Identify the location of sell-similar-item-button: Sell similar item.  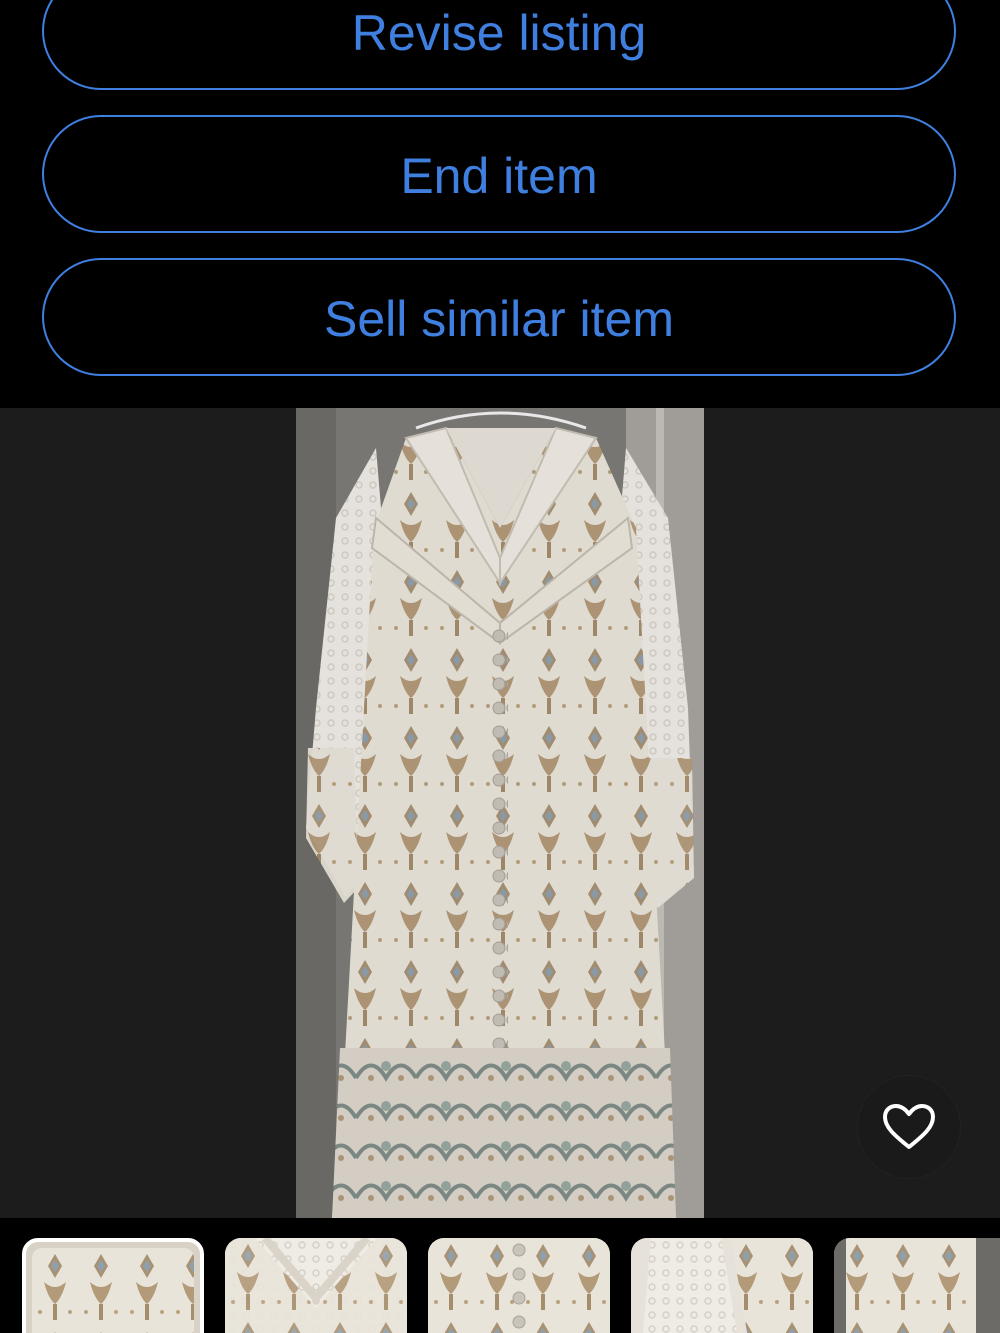
(499, 317).